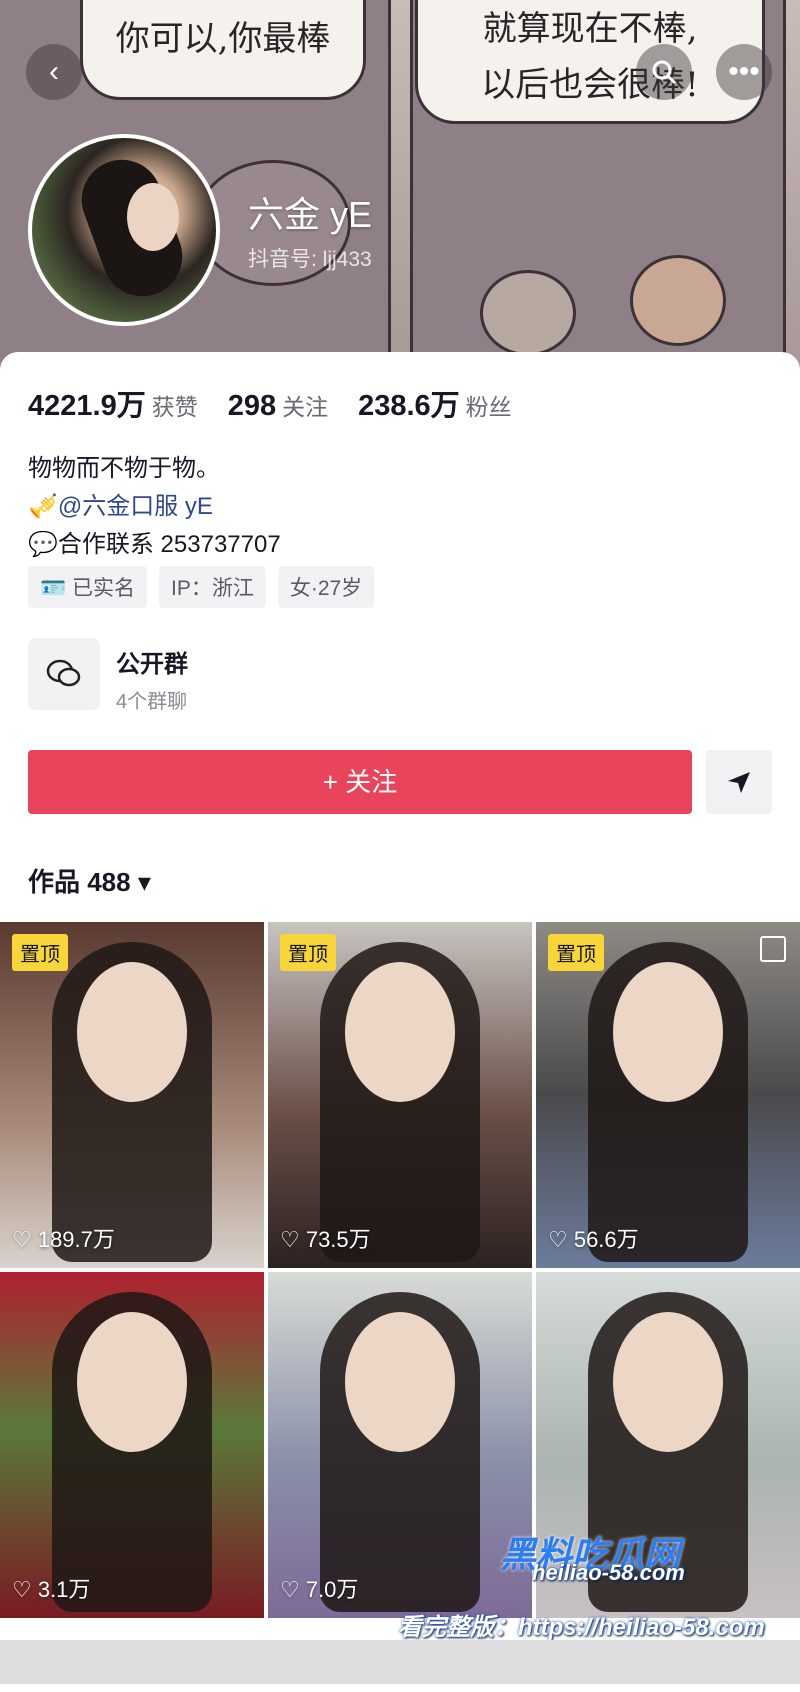 This screenshot has width=800, height=1692. Describe the element at coordinates (223, 50) in the screenshot. I see `speech-bubble-left: 你可以,你最棒` at that location.